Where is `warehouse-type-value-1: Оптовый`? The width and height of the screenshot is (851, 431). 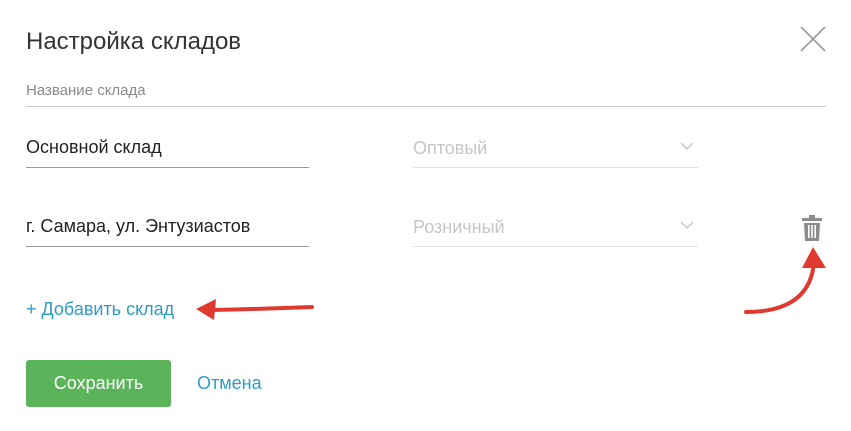
warehouse-type-value-1: Оптовый is located at coordinates (450, 148).